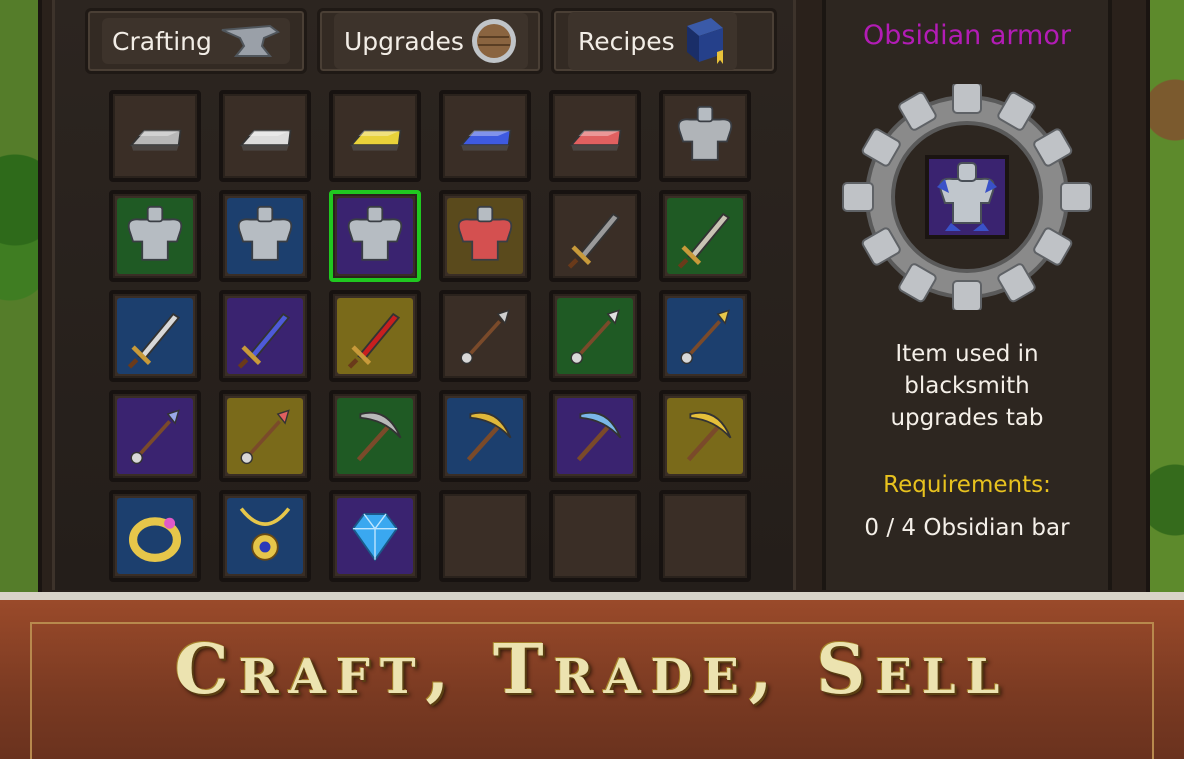  Describe the element at coordinates (155, 140) in the screenshot. I see `silver-bar-icon` at that location.